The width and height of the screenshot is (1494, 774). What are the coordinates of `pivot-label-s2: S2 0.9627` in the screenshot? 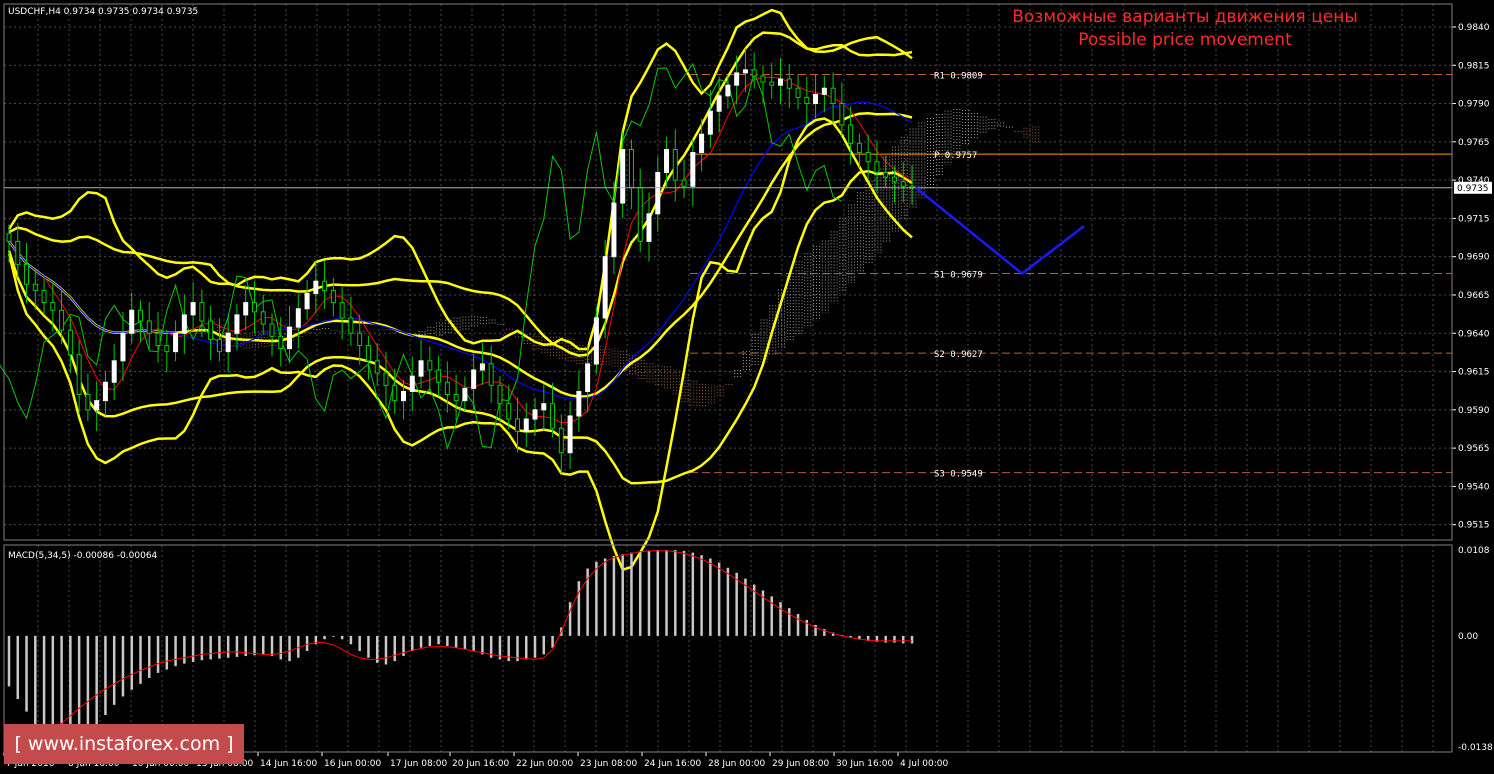 It's located at (958, 355).